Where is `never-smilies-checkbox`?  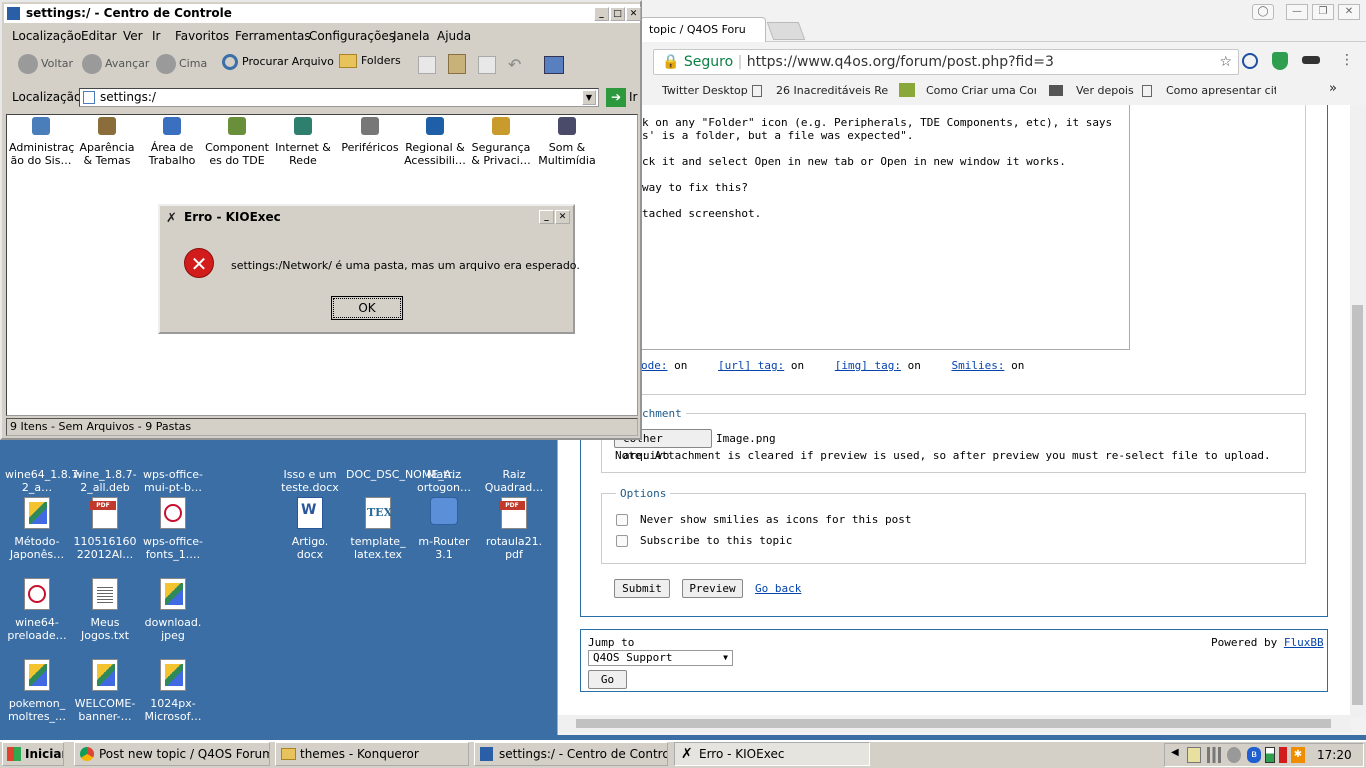 never-smilies-checkbox is located at coordinates (622, 520).